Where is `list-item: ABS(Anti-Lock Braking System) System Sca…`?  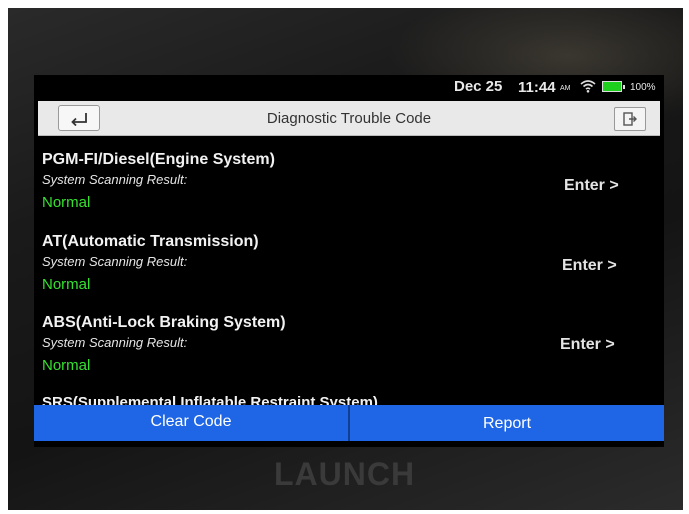
list-item: ABS(Anti-Lock Braking System) System Sca… is located at coordinates (349, 355).